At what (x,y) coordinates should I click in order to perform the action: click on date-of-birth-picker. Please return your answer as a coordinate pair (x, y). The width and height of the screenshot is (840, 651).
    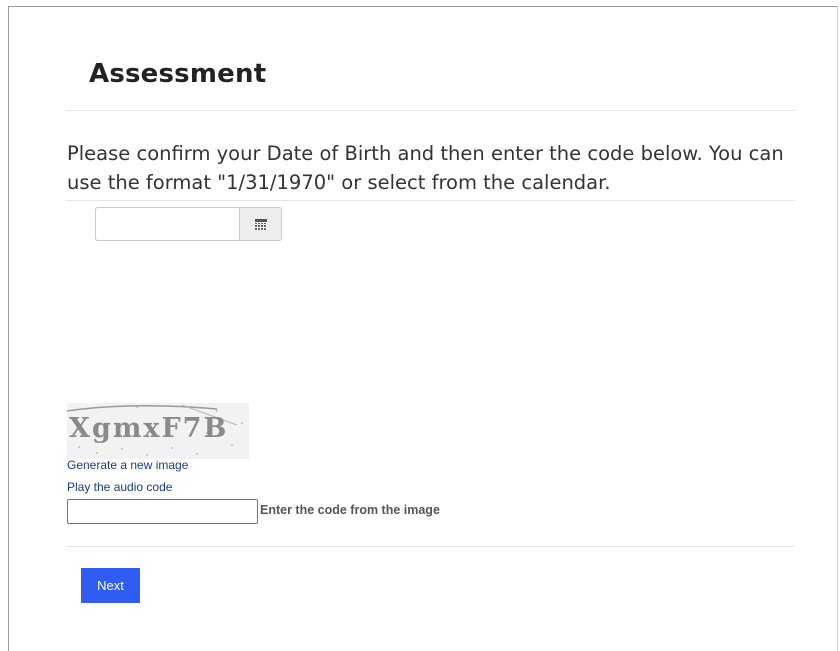
    Looking at the image, I should click on (188, 224).